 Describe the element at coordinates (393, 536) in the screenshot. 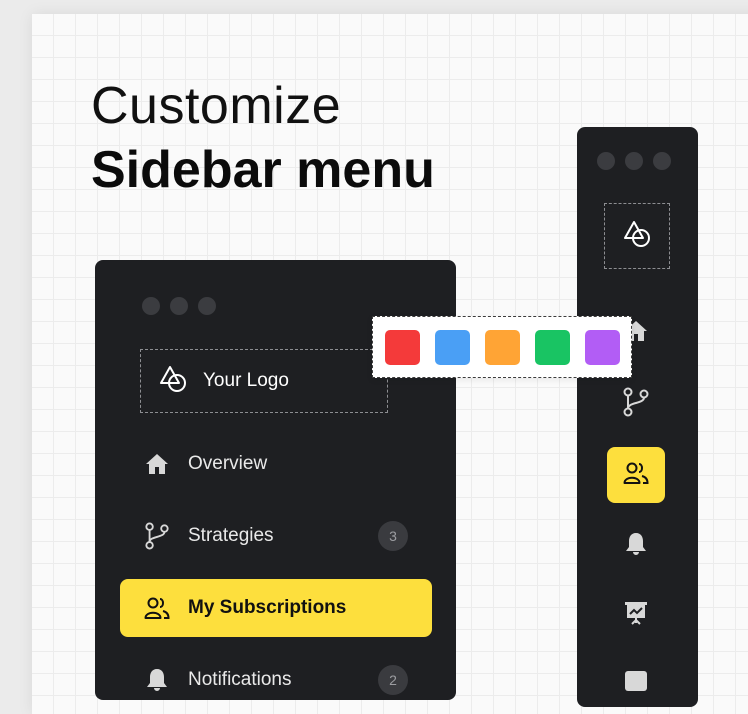

I see `count-badge: 3` at that location.